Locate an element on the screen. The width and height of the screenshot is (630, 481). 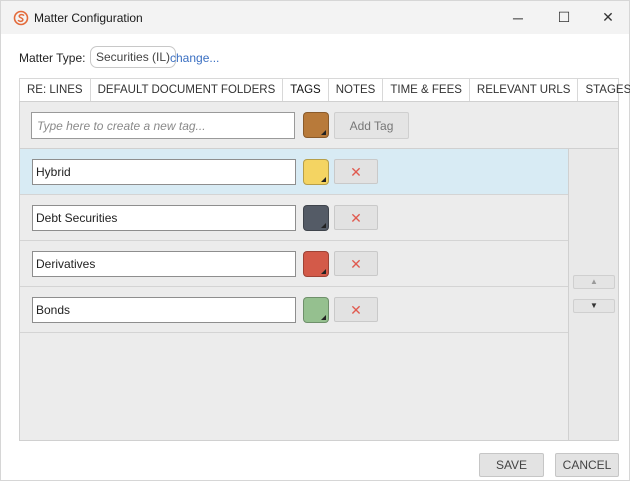
title-bar: Matter Configuration ─ ☐ ✕ is located at coordinates (315, 17).